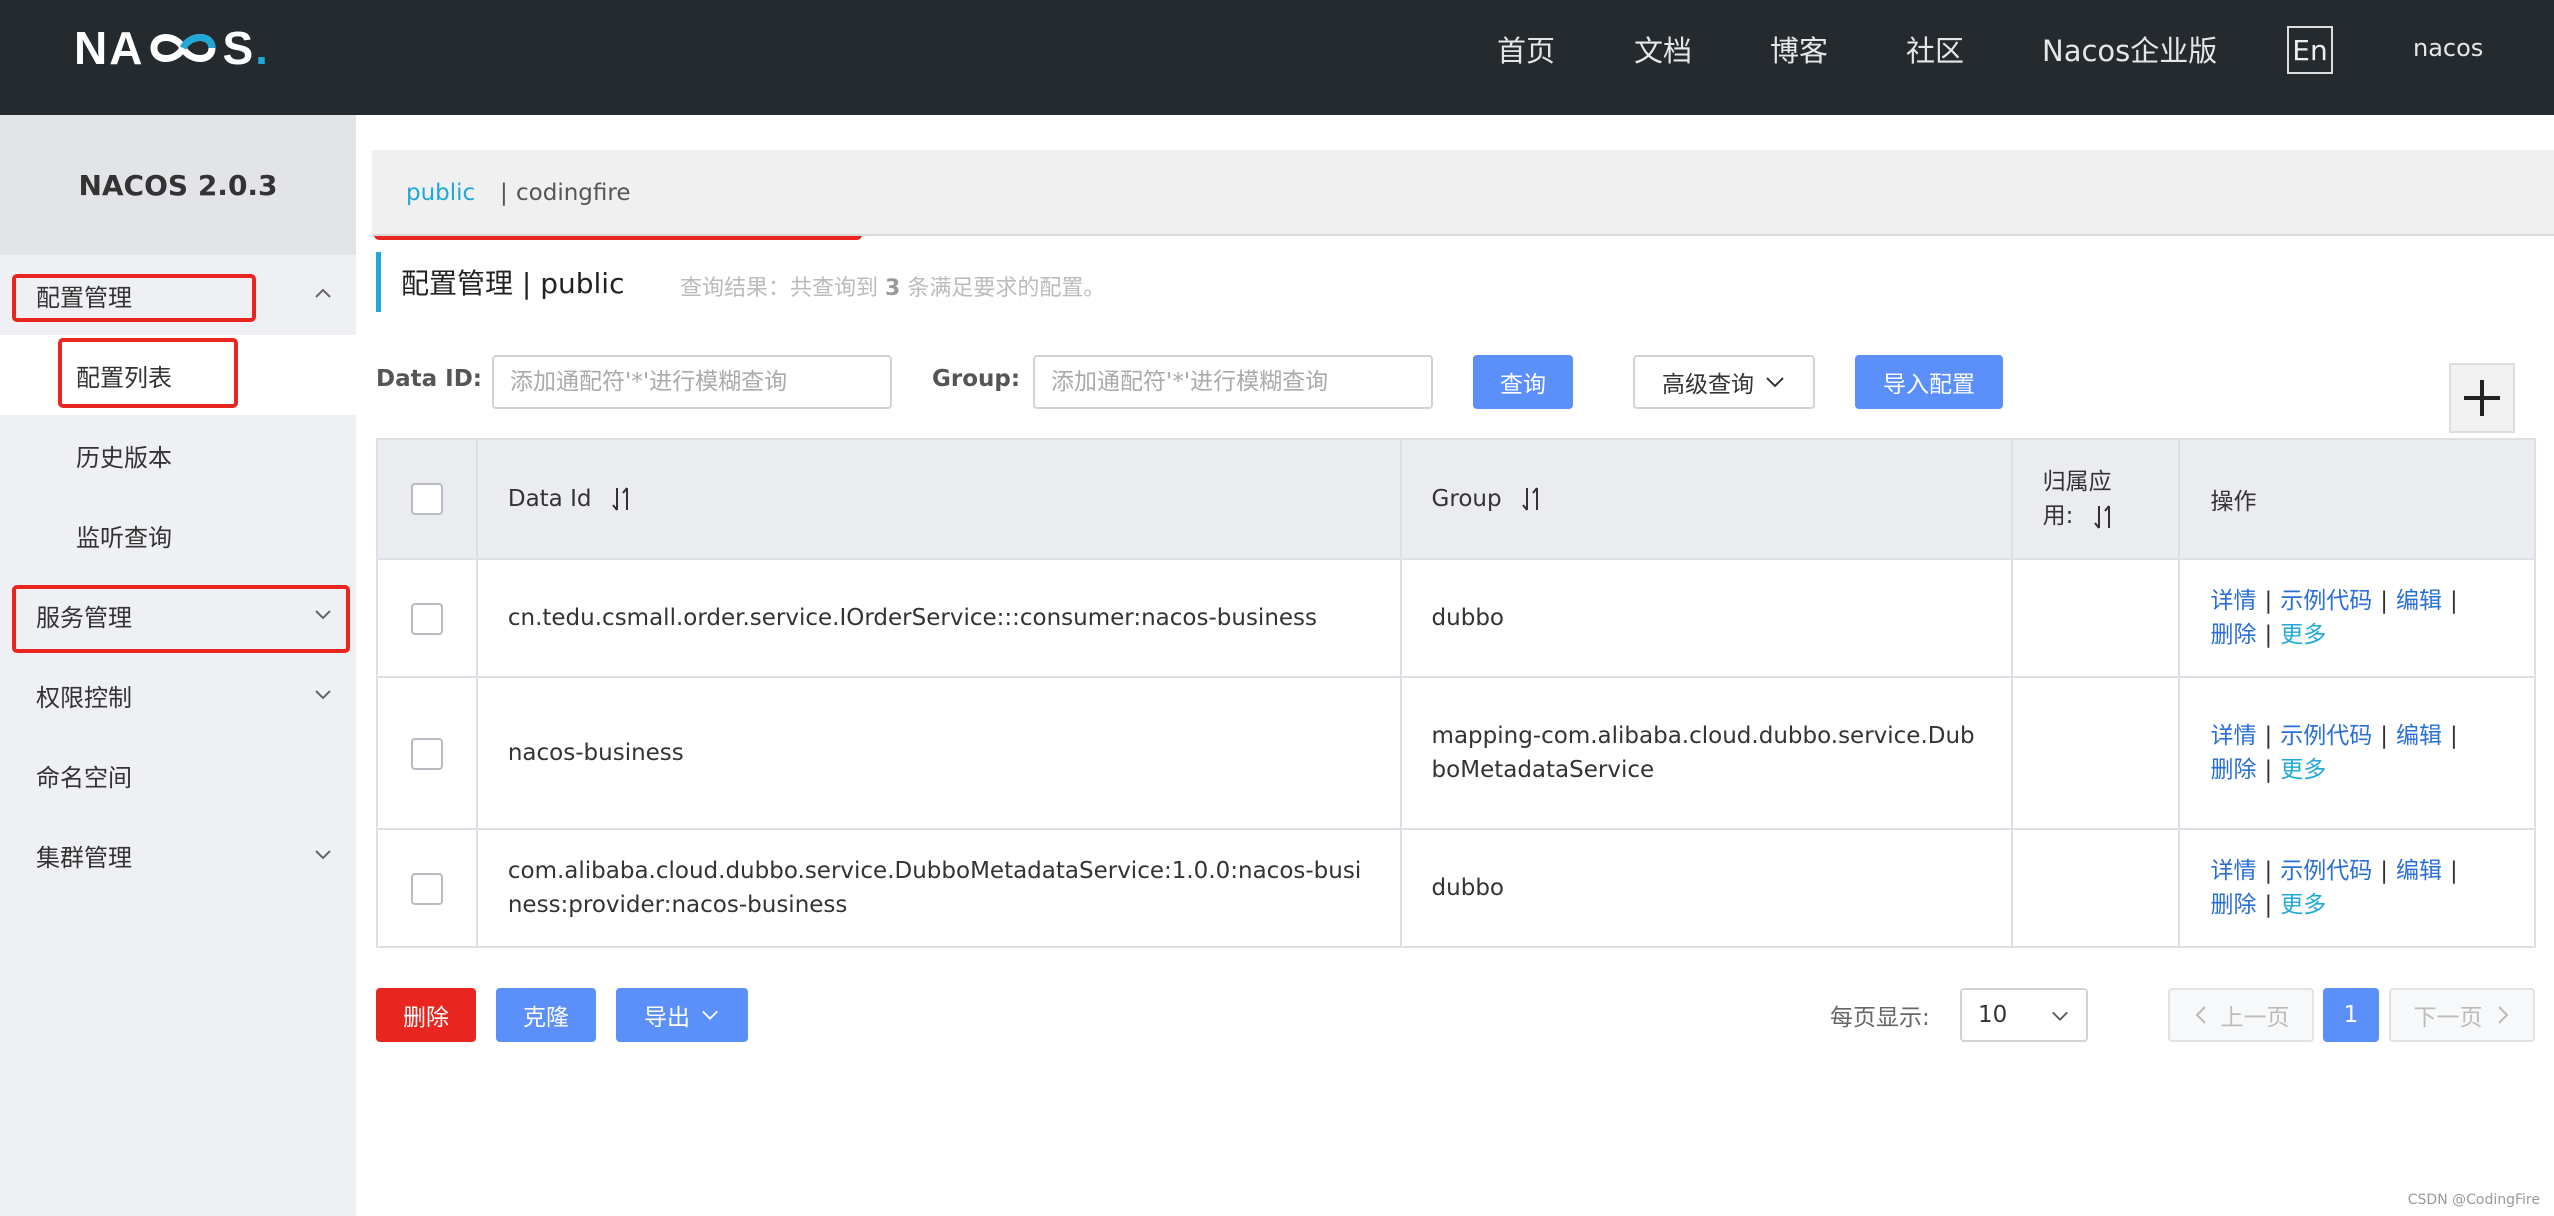  Describe the element at coordinates (84, 777) in the screenshot. I see `sidebar-item-label: 命名空间` at that location.